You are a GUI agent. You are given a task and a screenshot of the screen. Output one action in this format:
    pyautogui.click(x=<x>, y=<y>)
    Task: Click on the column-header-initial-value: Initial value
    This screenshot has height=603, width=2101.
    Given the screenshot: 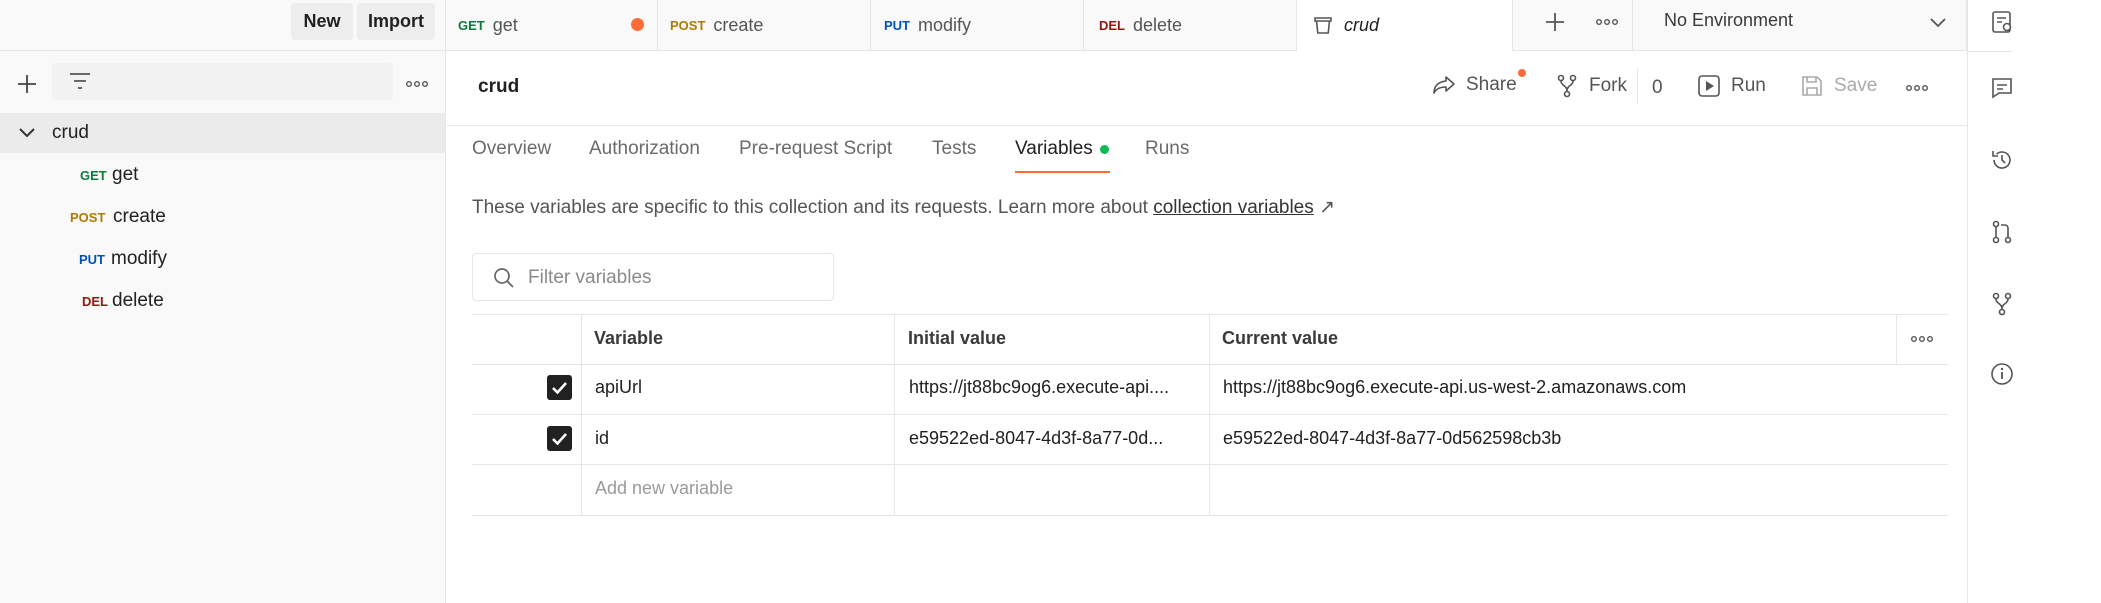 What is the action you would take?
    pyautogui.click(x=957, y=338)
    